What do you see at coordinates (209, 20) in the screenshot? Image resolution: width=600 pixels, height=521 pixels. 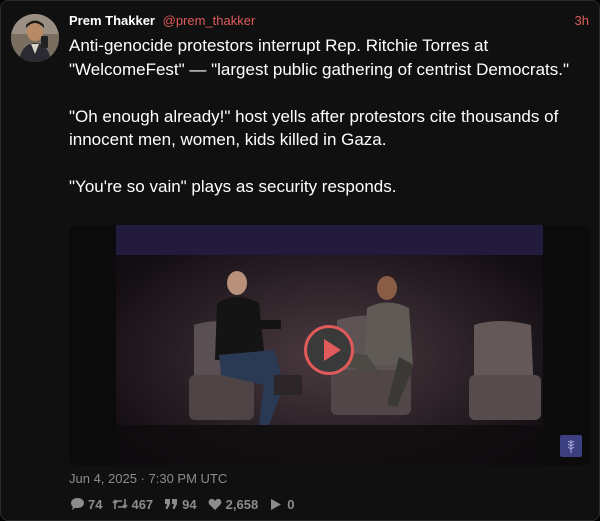 I see `author-handle: @prem_thakker` at bounding box center [209, 20].